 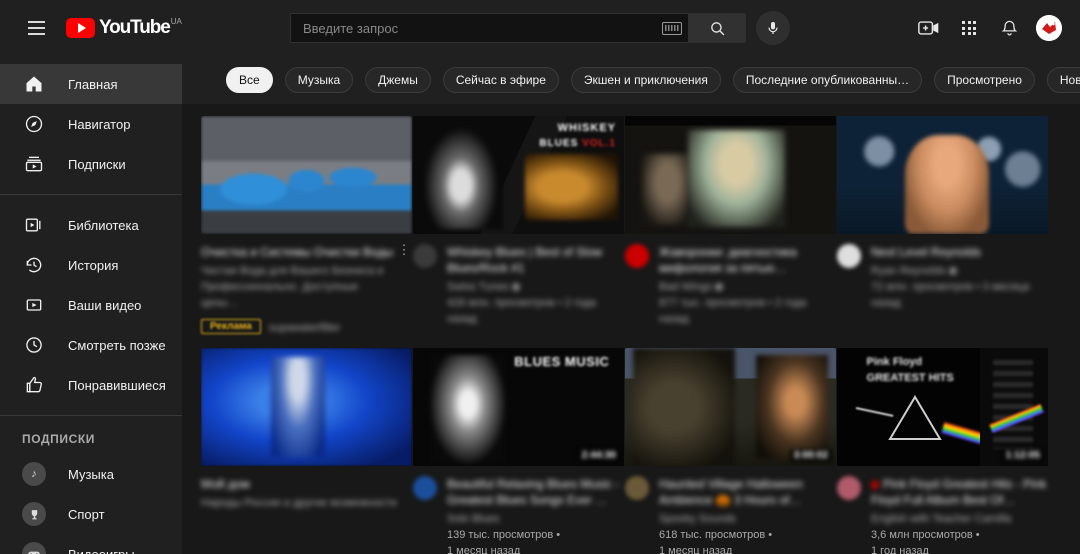 I want to click on sidebar-item-gaming: Видеоигры, so click(x=91, y=544).